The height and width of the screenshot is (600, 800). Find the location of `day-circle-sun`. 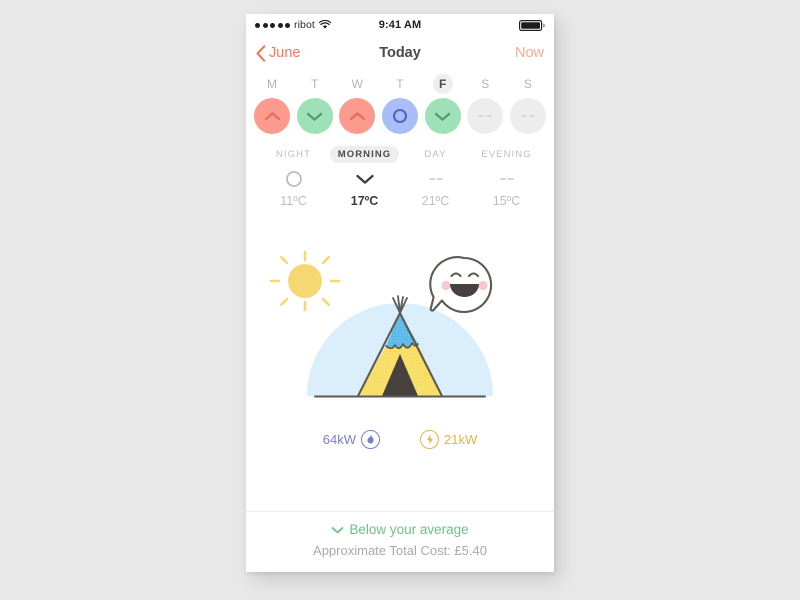

day-circle-sun is located at coordinates (527, 116).